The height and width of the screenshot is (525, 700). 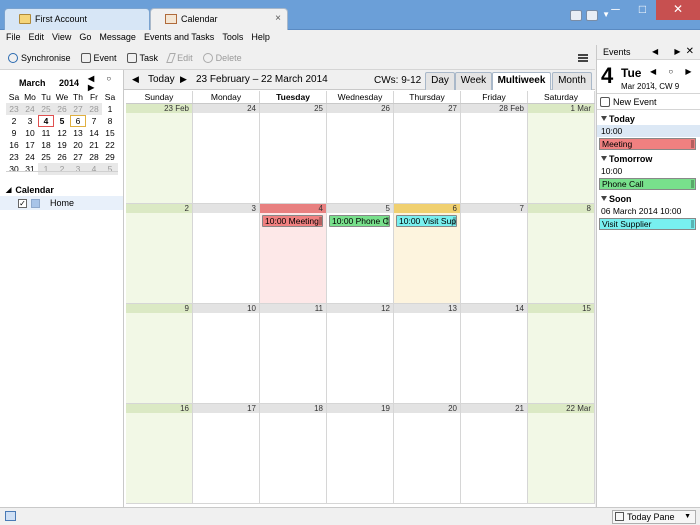 I want to click on previous-button: ◀, so click(x=135, y=79).